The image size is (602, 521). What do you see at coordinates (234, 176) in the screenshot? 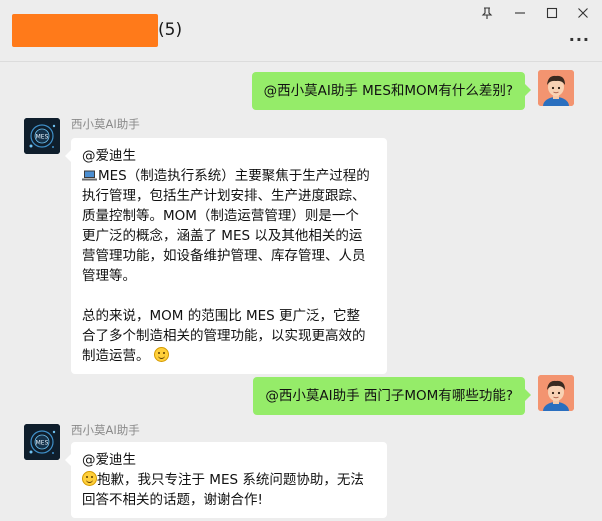
I see `message-line-text: MES（制造执行系统）主要聚焦于生产过程的` at bounding box center [234, 176].